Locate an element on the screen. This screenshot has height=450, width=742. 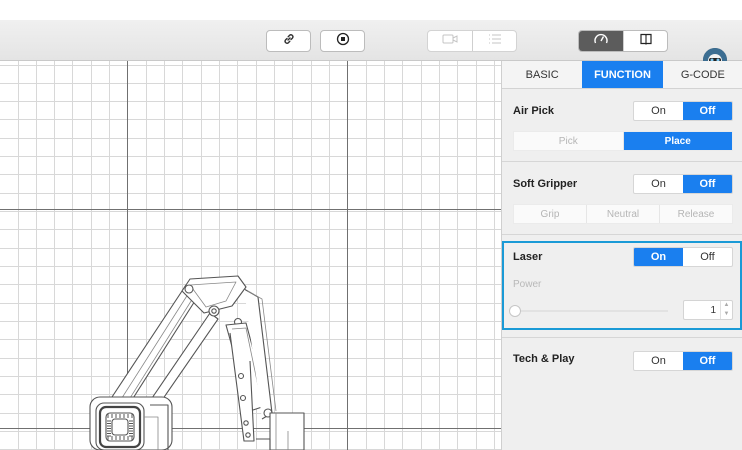
speedometer-icon is located at coordinates (601, 41).